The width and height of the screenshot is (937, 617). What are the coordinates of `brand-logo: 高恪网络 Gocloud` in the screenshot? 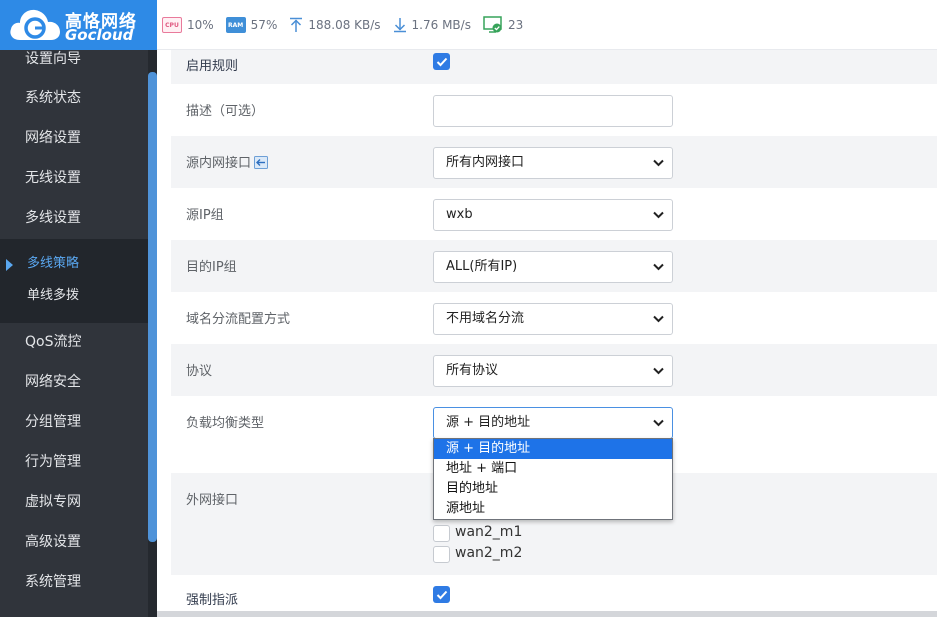 It's located at (78, 25).